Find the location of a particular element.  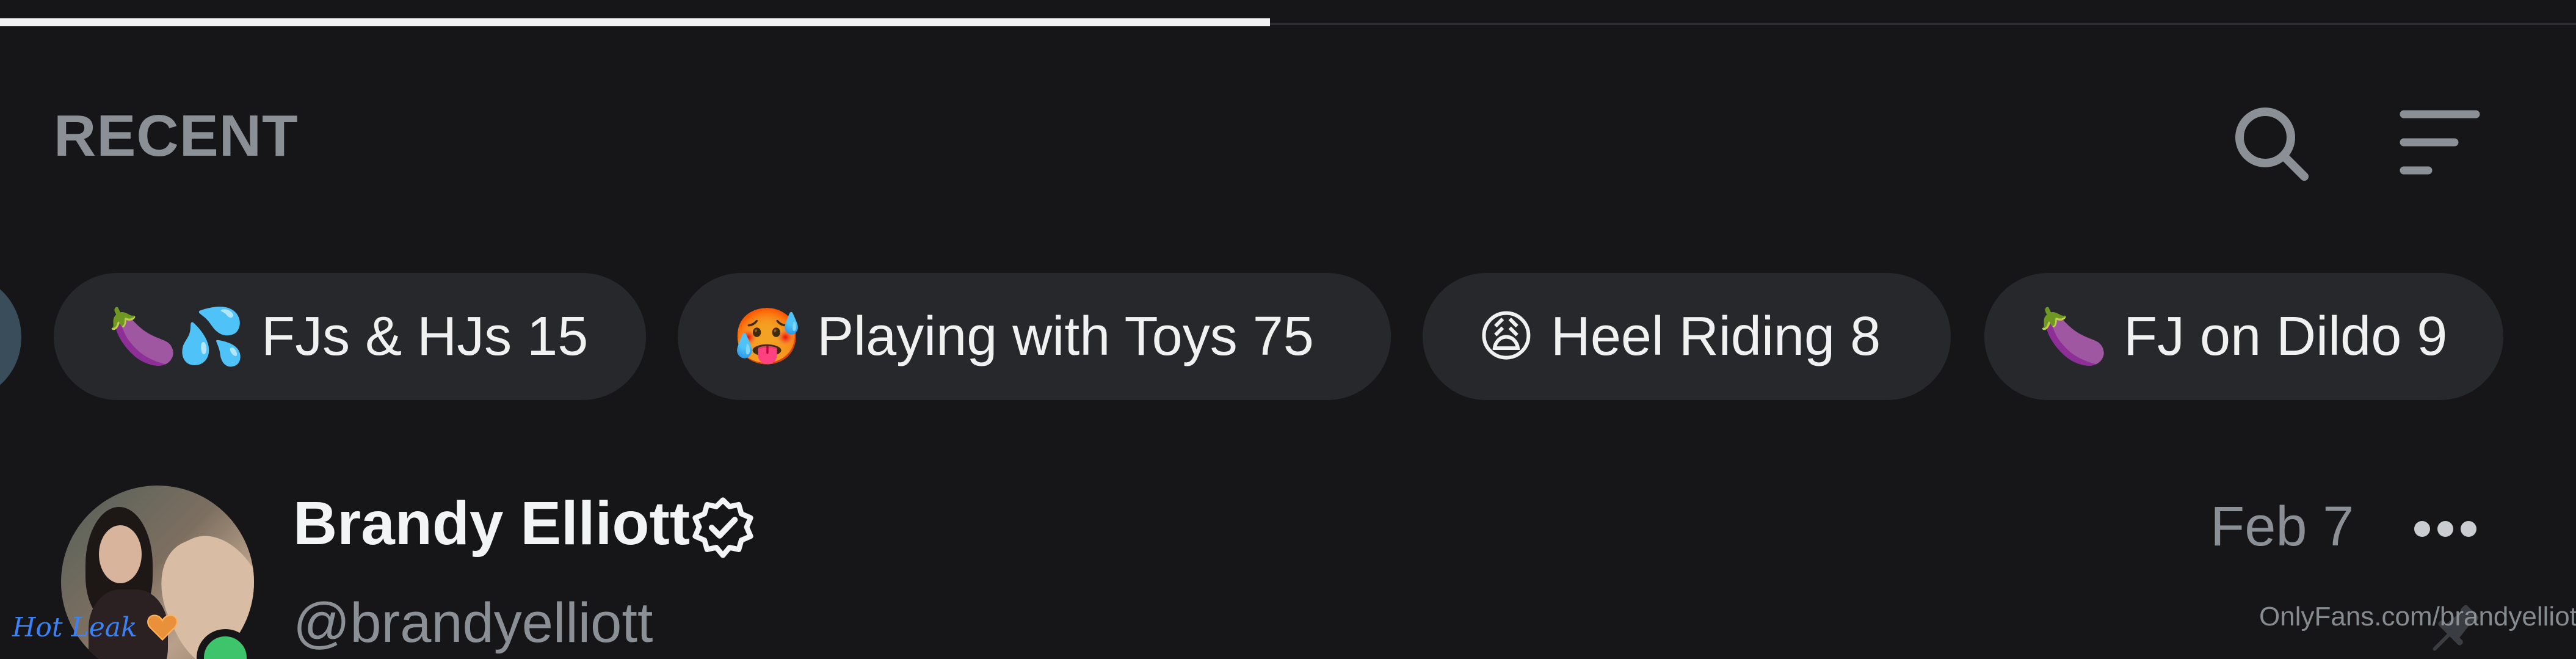

category-count: 15 is located at coordinates (558, 336).